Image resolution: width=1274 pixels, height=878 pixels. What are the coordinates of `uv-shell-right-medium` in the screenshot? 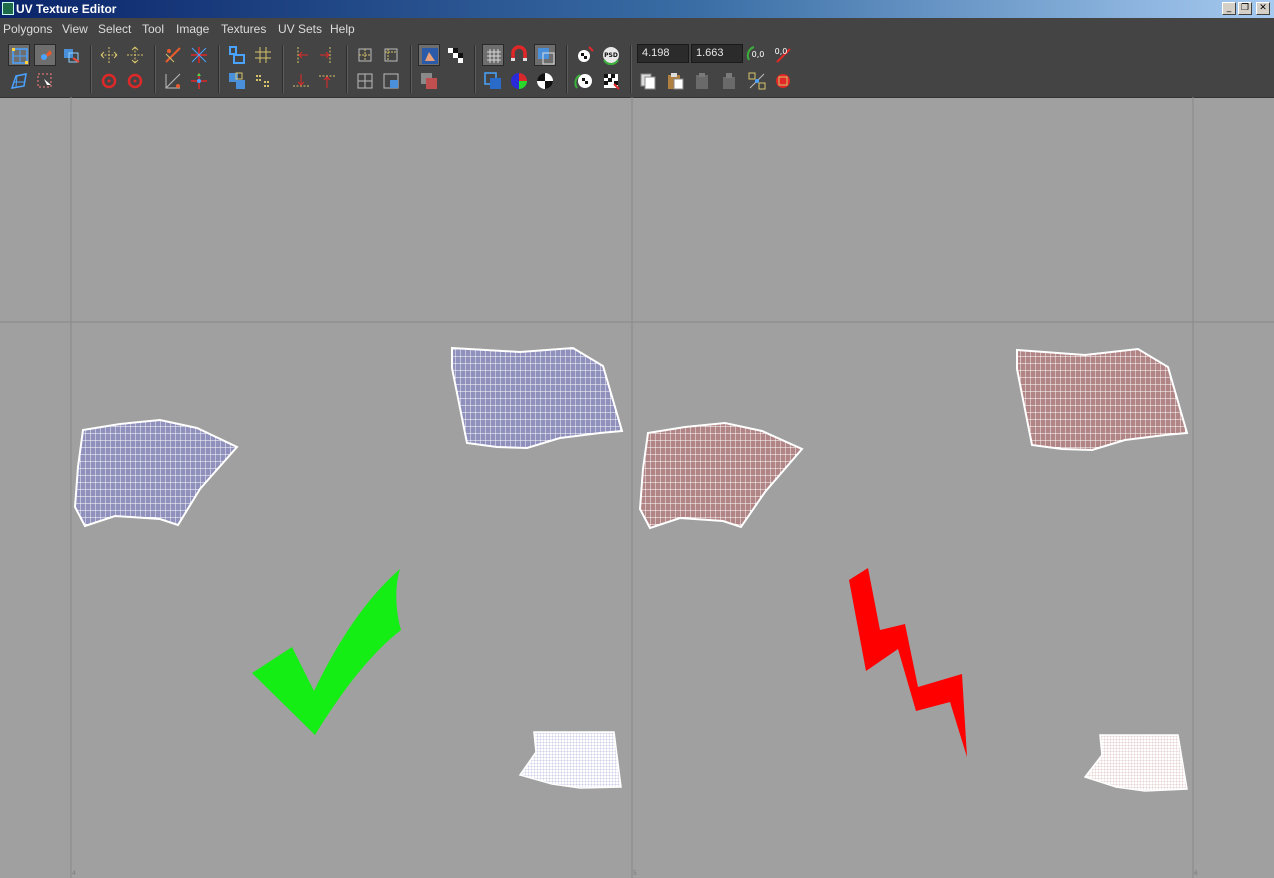 It's located at (721, 475).